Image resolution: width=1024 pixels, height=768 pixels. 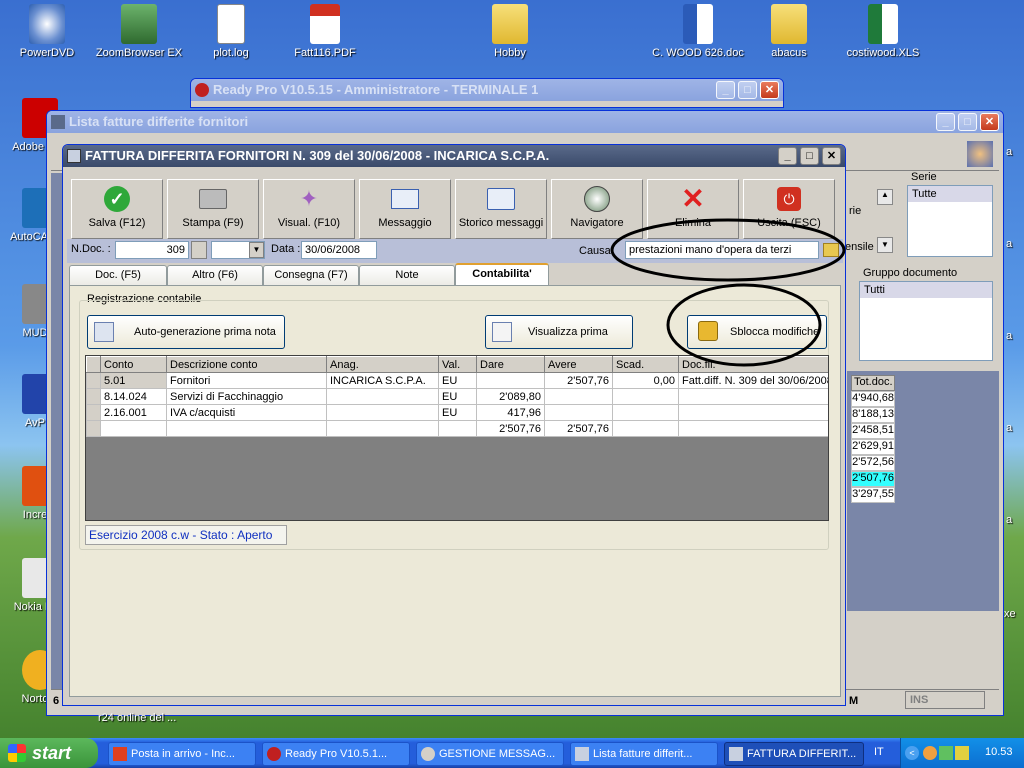 What do you see at coordinates (428, 754) in the screenshot?
I see `chat-icon` at bounding box center [428, 754].